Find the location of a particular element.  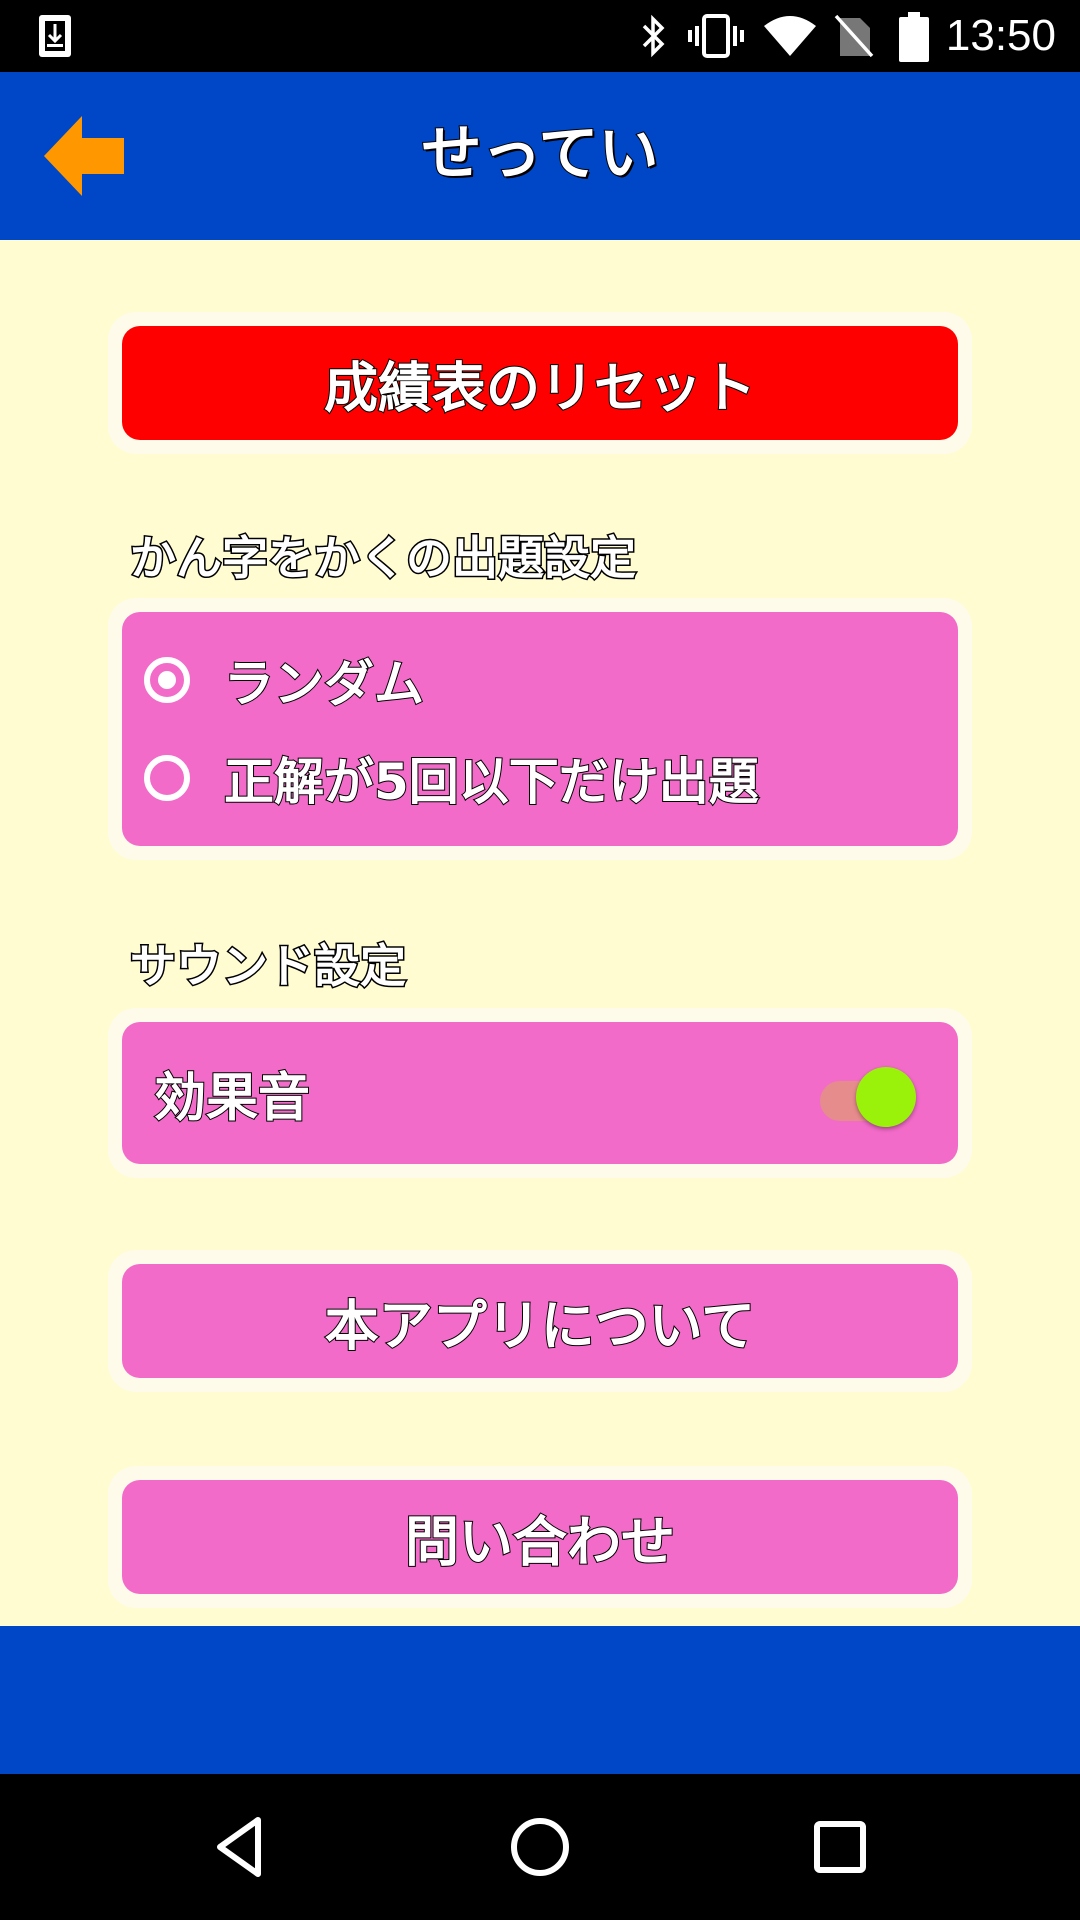

option-under-five-label: 正解が5回以下だけ出題 is located at coordinates (491, 782).